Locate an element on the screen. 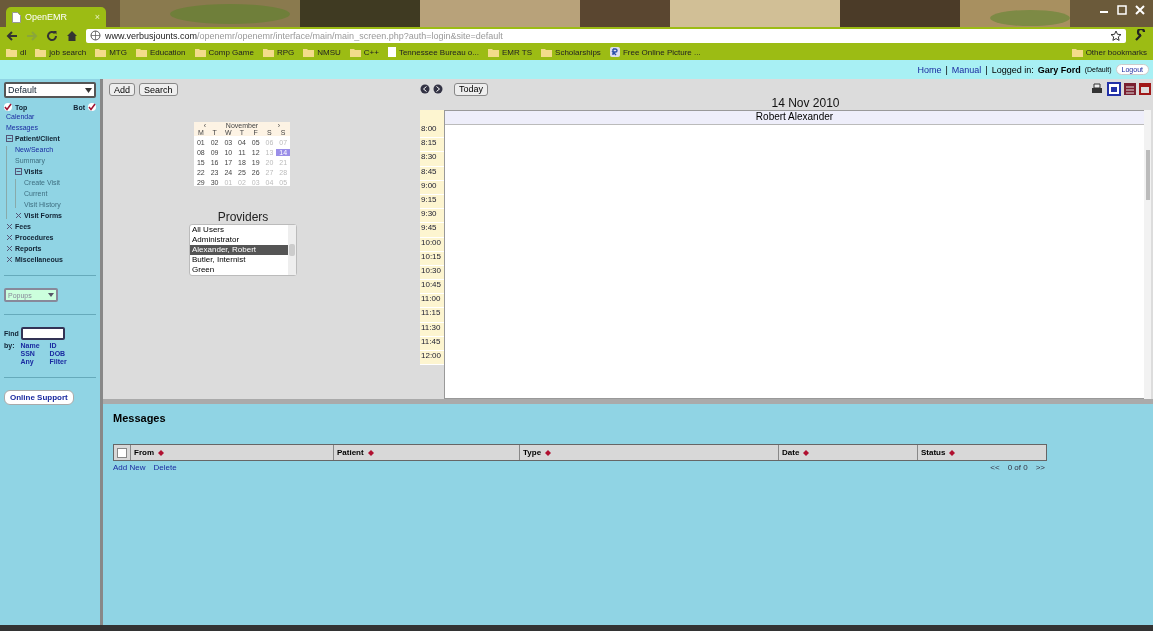 The height and width of the screenshot is (631, 1153). wrench-icon is located at coordinates (1140, 35).